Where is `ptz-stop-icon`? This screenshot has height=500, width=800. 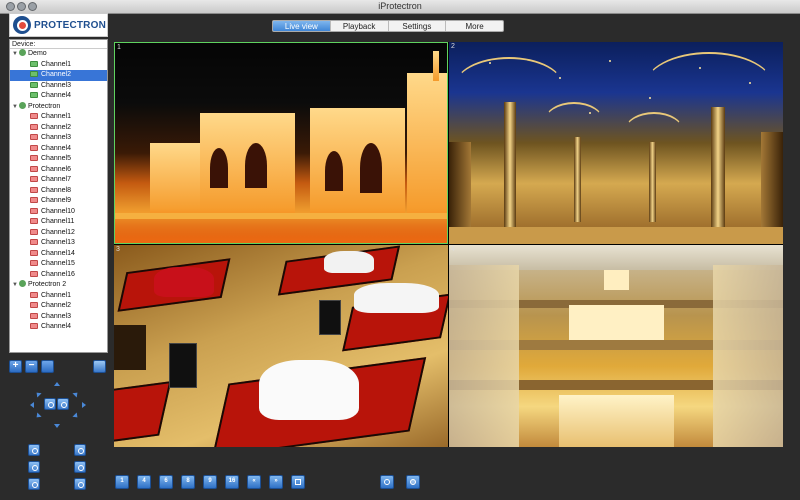 ptz-stop-icon is located at coordinates (63, 404).